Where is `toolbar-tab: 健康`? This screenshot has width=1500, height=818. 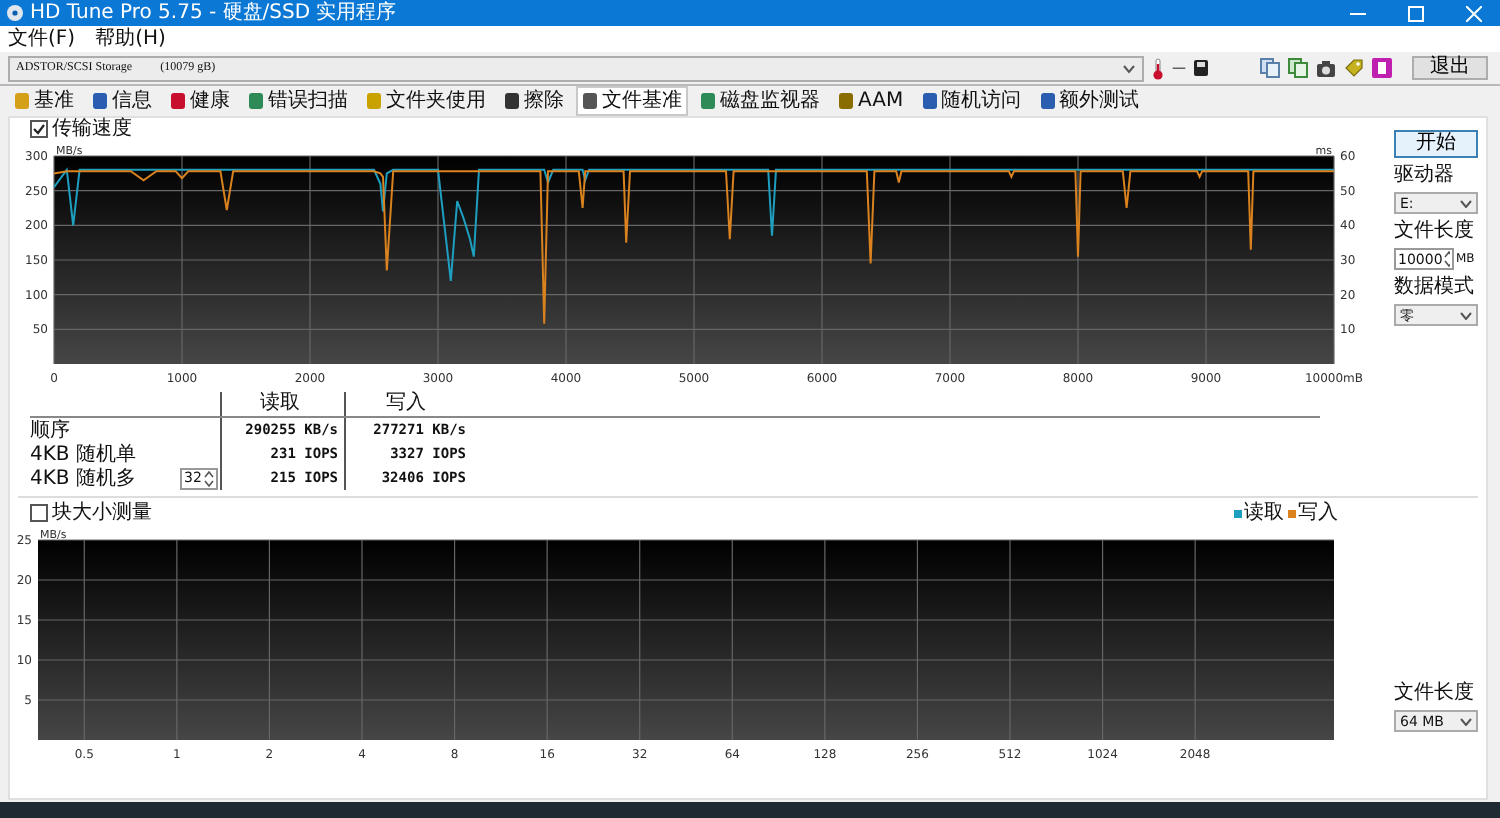
toolbar-tab: 健康 is located at coordinates (200, 101).